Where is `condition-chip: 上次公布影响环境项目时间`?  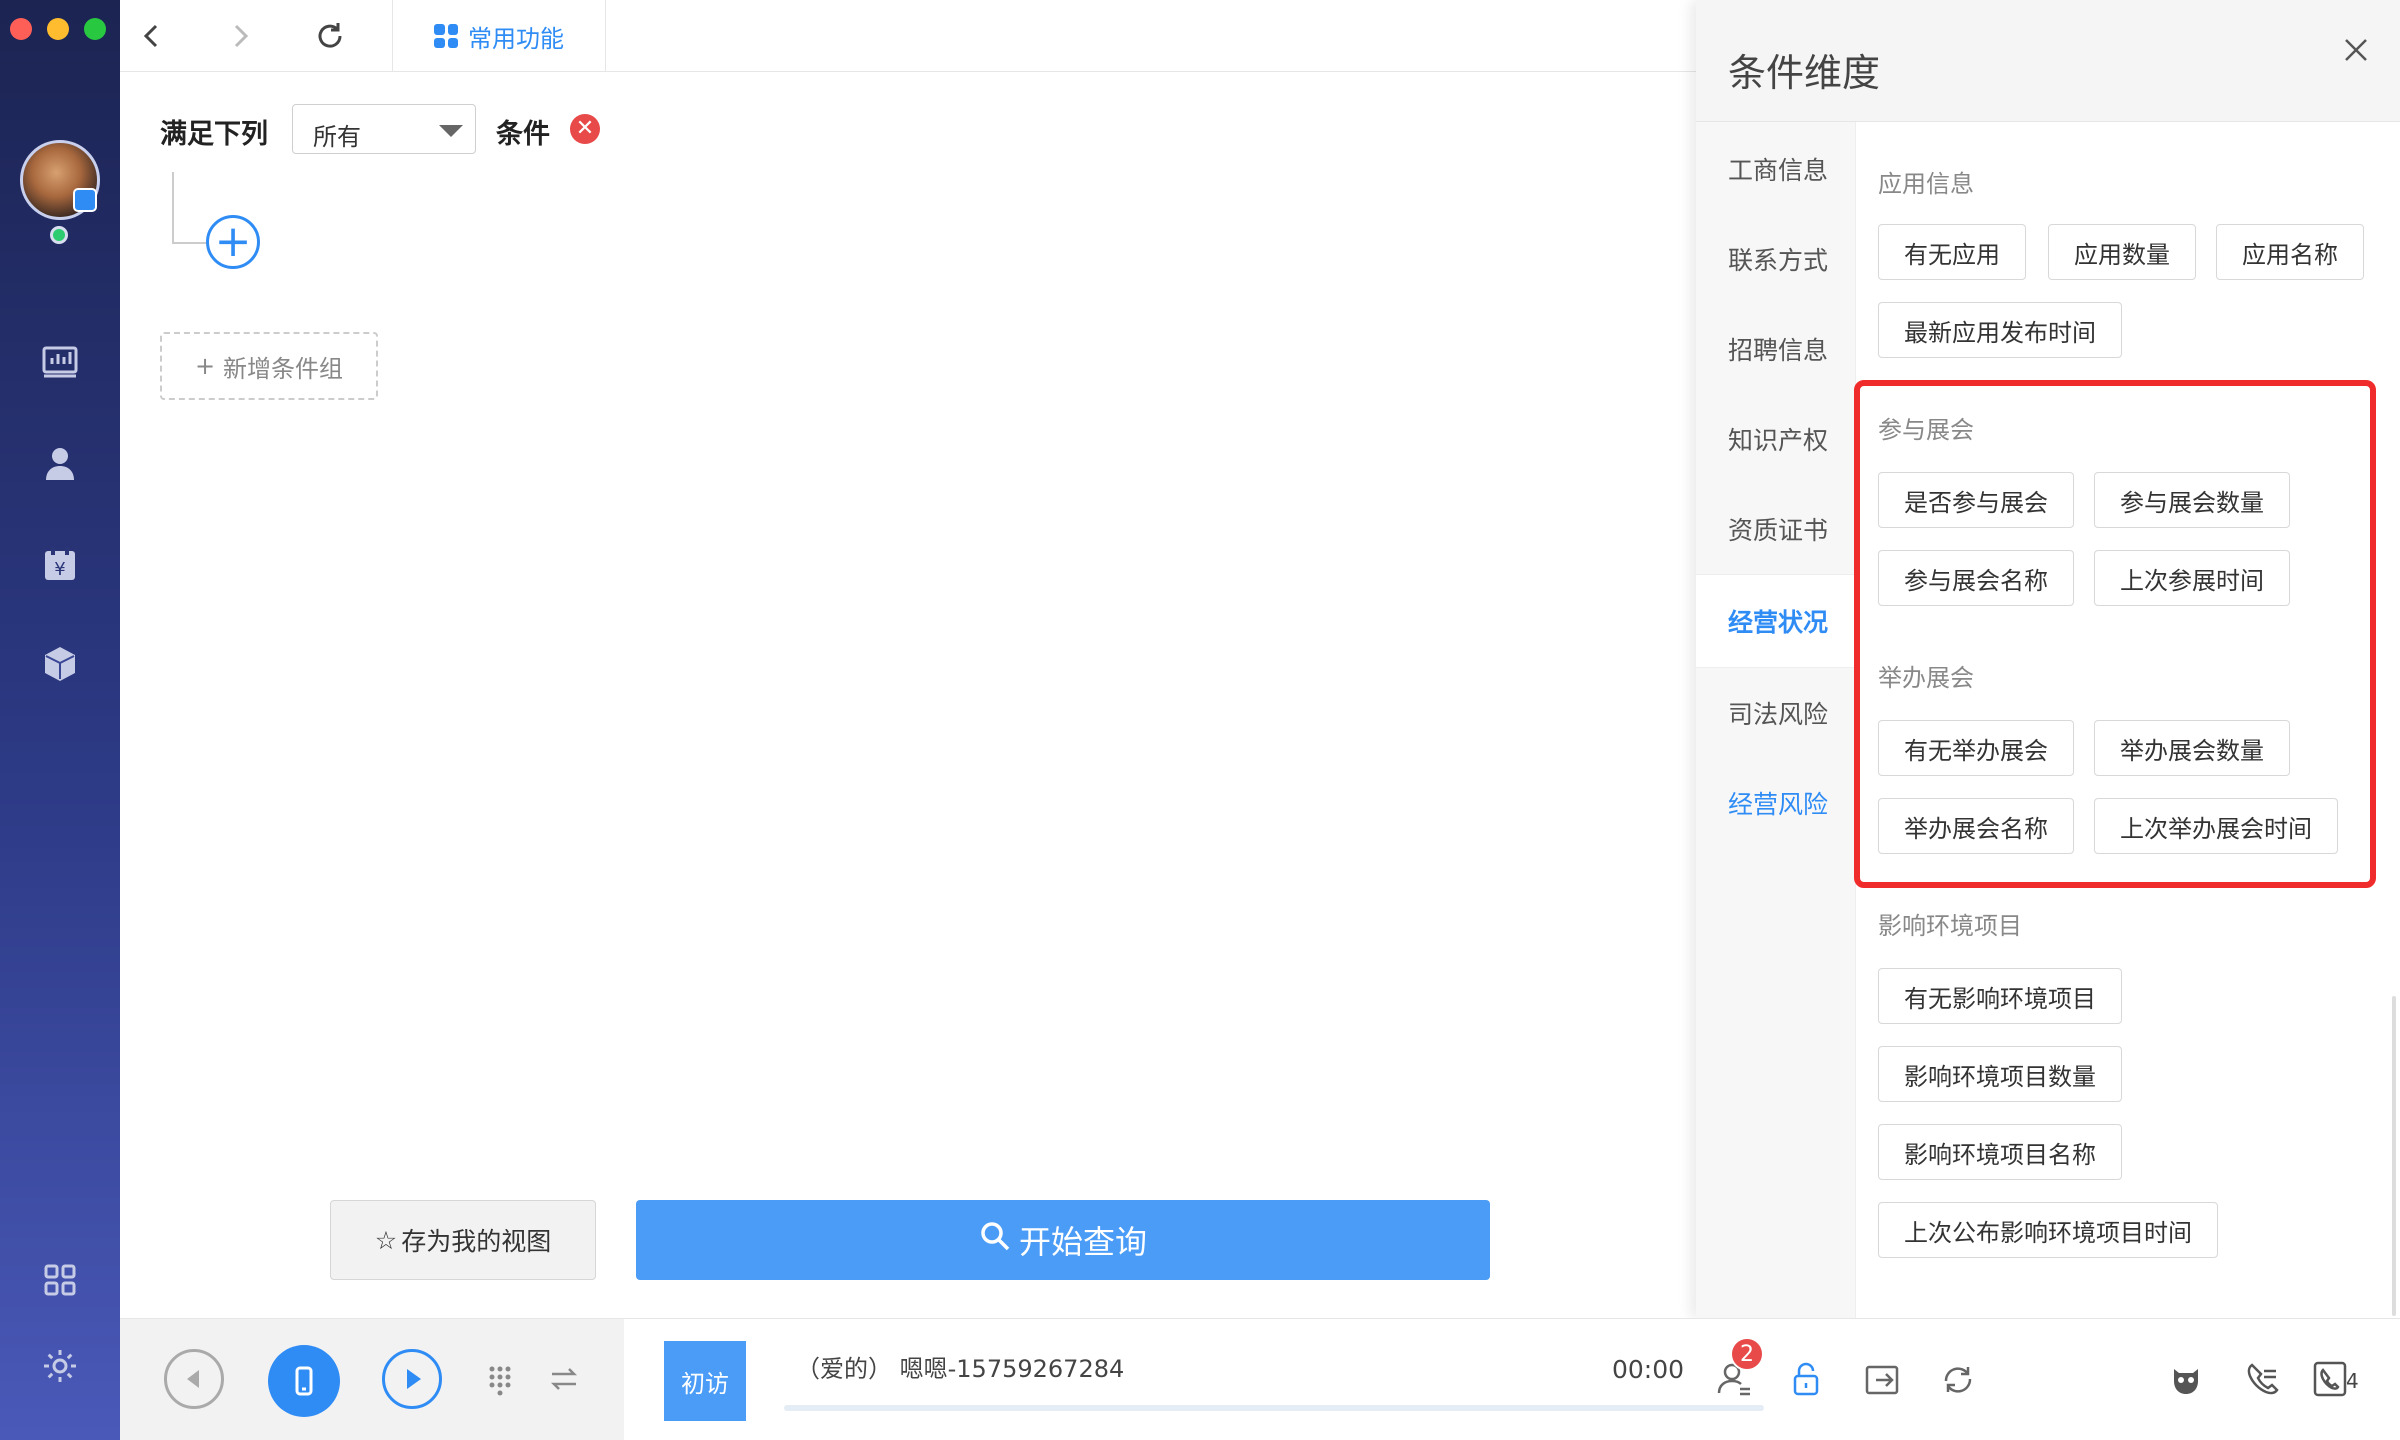 condition-chip: 上次公布影响环境项目时间 is located at coordinates (2048, 1230).